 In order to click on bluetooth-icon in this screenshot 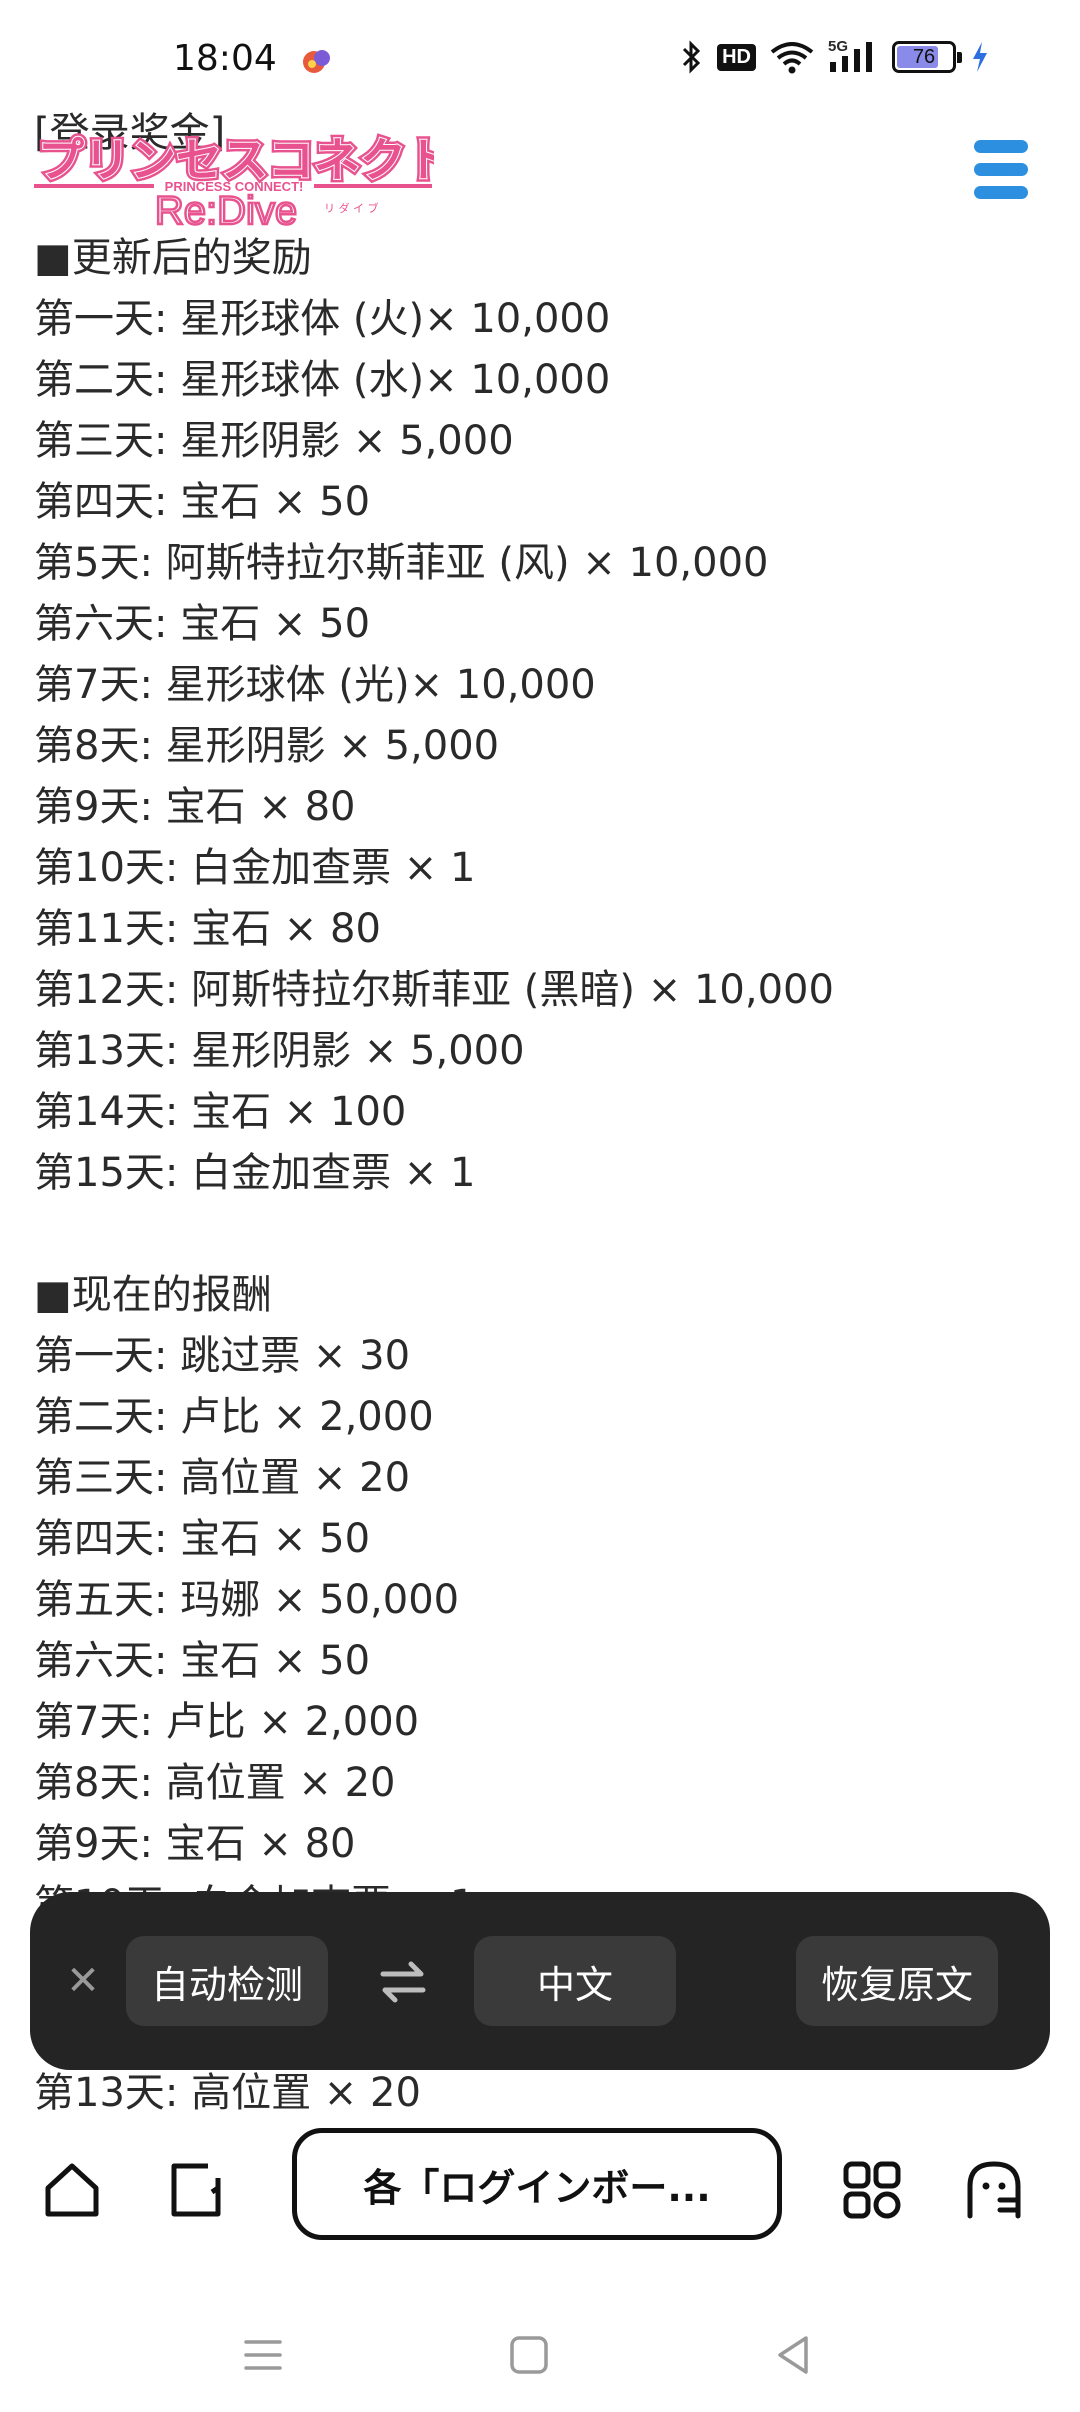, I will do `click(692, 57)`.